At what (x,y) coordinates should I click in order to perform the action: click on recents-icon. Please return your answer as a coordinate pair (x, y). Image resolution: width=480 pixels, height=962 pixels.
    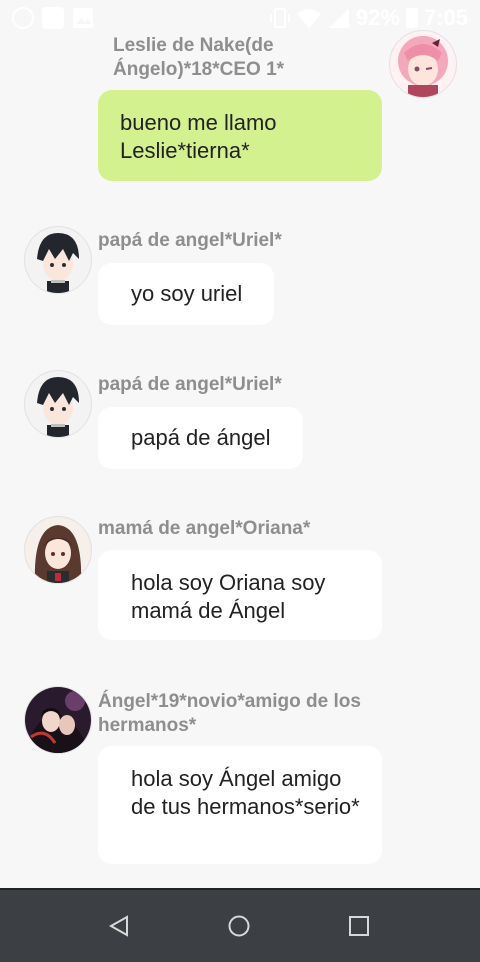
    Looking at the image, I should click on (359, 926).